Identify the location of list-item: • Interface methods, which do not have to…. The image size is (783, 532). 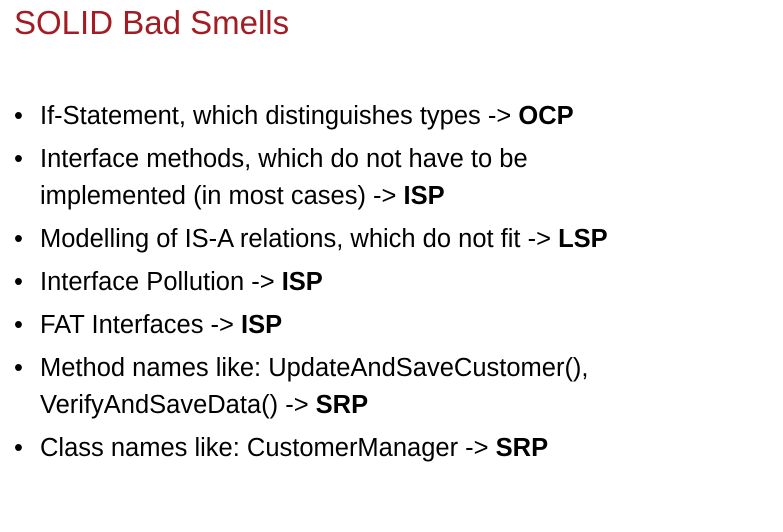
(304, 178).